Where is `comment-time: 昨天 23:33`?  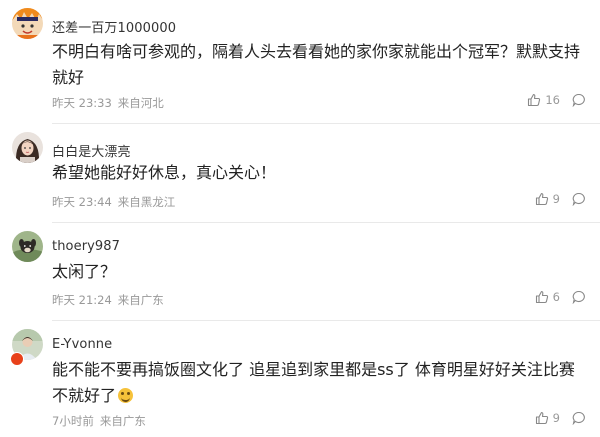
comment-time: 昨天 23:33 is located at coordinates (82, 103).